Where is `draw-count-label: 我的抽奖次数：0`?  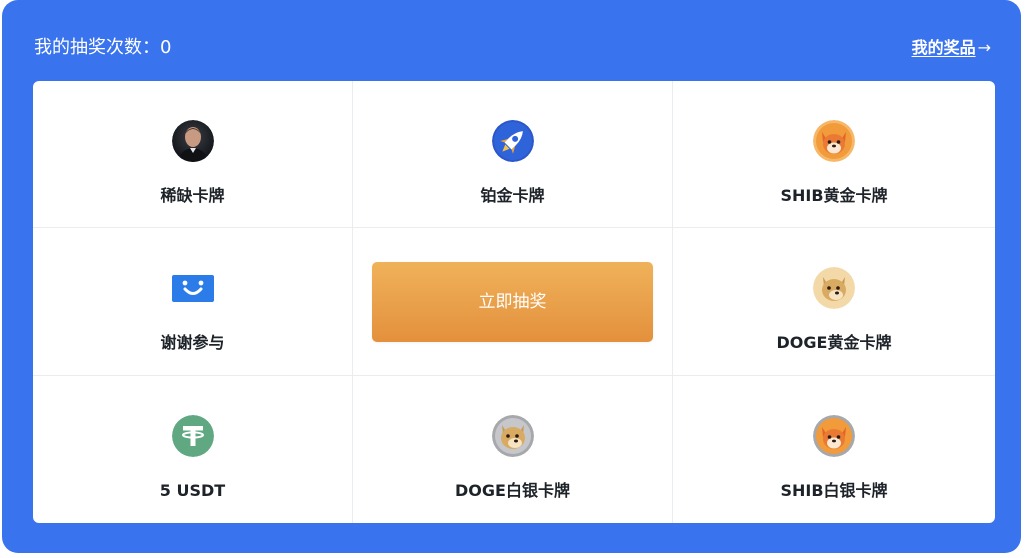
draw-count-label: 我的抽奖次数：0 is located at coordinates (103, 47).